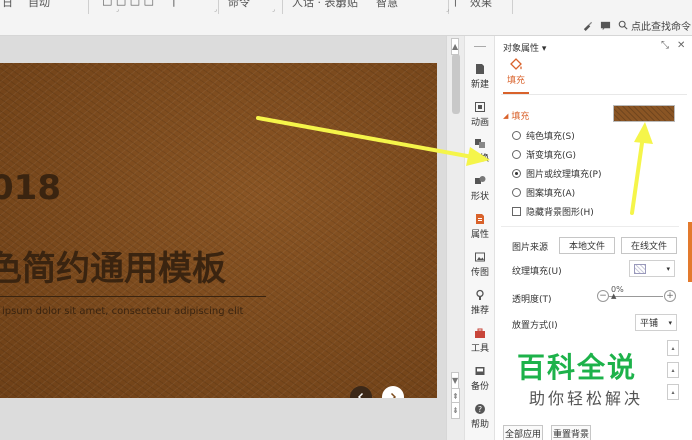 The image size is (692, 440). I want to click on scroll-down-icon: ▼, so click(455, 380).